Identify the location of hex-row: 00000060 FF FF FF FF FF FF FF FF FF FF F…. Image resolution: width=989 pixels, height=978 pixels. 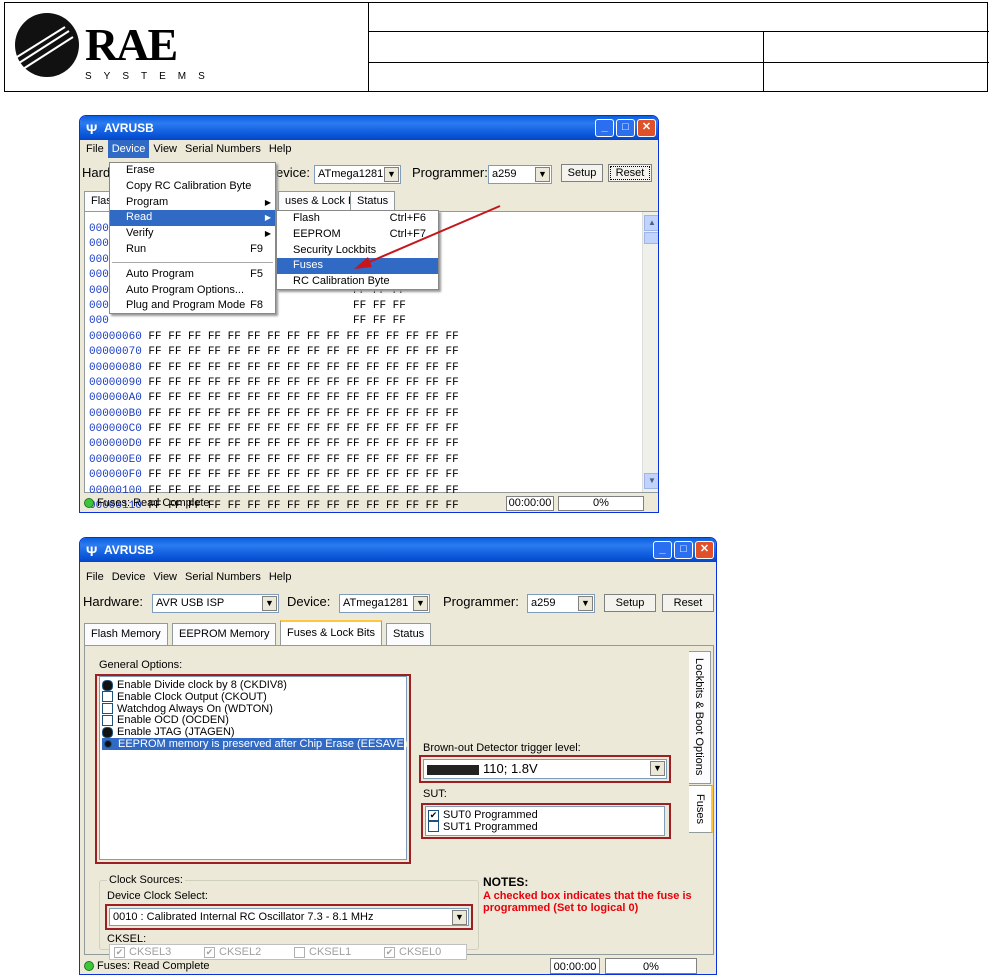
(274, 336).